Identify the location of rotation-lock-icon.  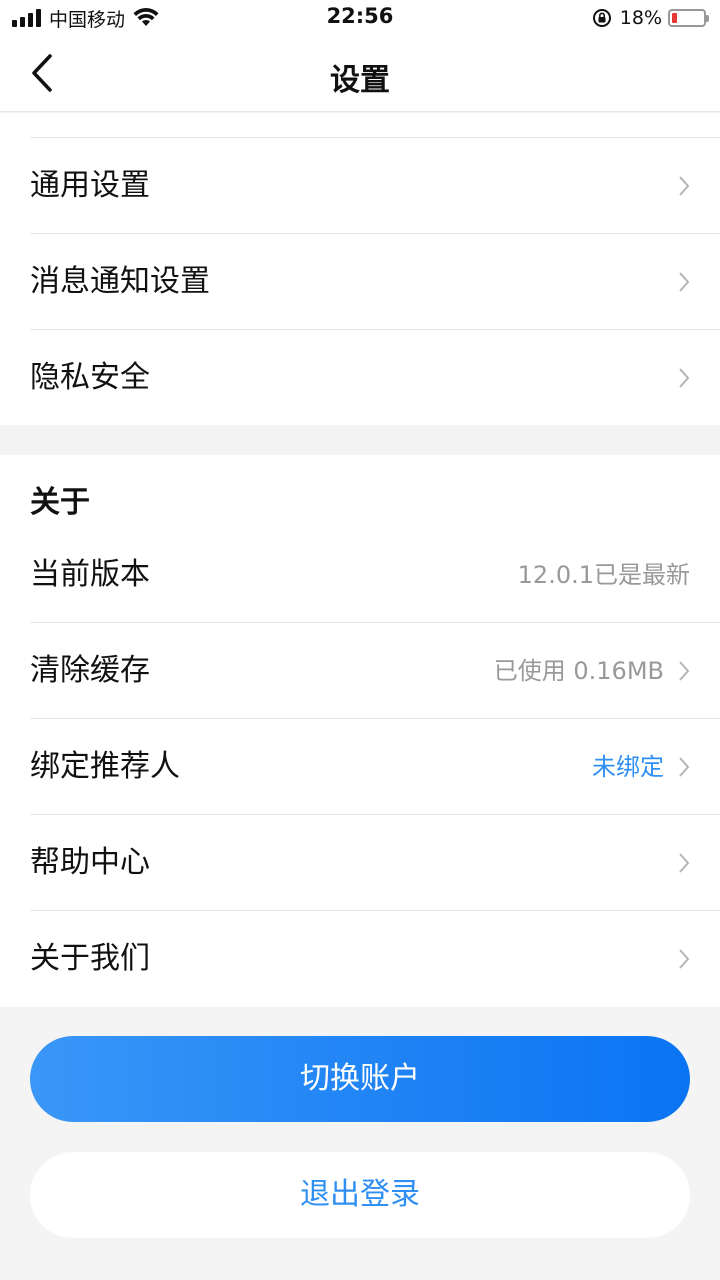
(601, 18).